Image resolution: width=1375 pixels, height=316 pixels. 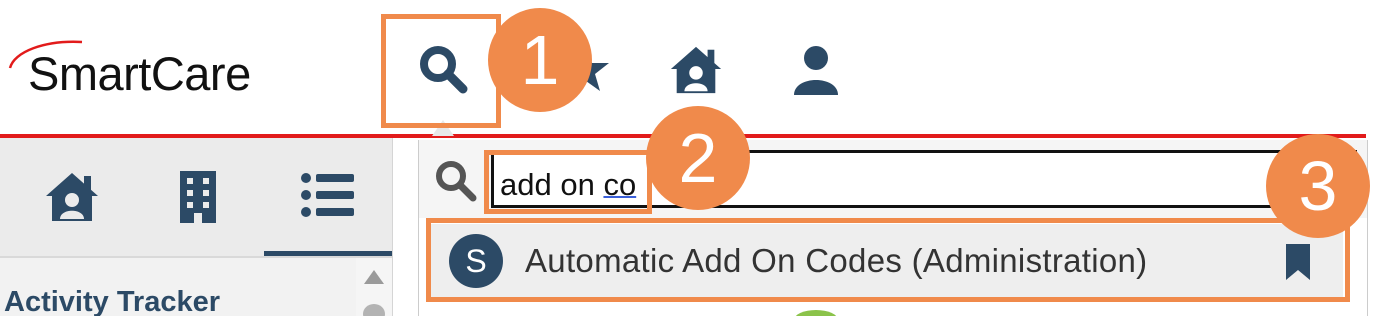 I want to click on callout-box-search-input, so click(x=568, y=182).